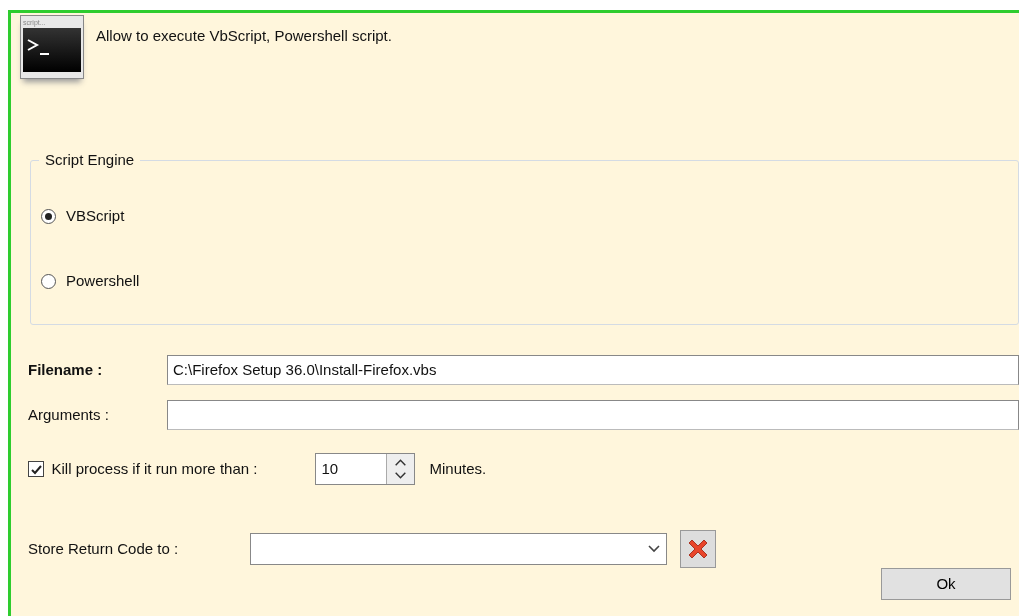 The image size is (1019, 616). Describe the element at coordinates (458, 468) in the screenshot. I see `minutes-label: Minutes.` at that location.